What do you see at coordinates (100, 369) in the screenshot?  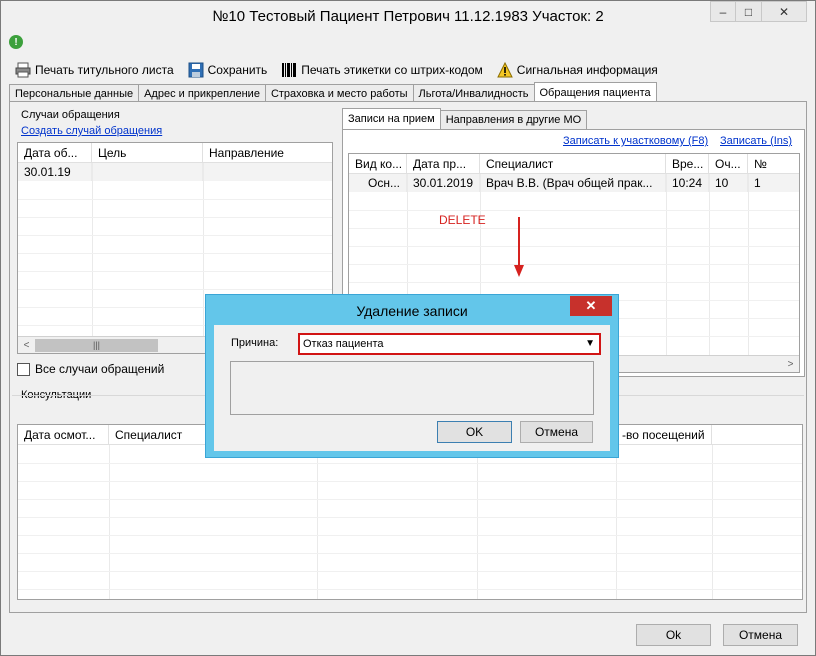 I see `all-cases-label: Все случаи обращений` at bounding box center [100, 369].